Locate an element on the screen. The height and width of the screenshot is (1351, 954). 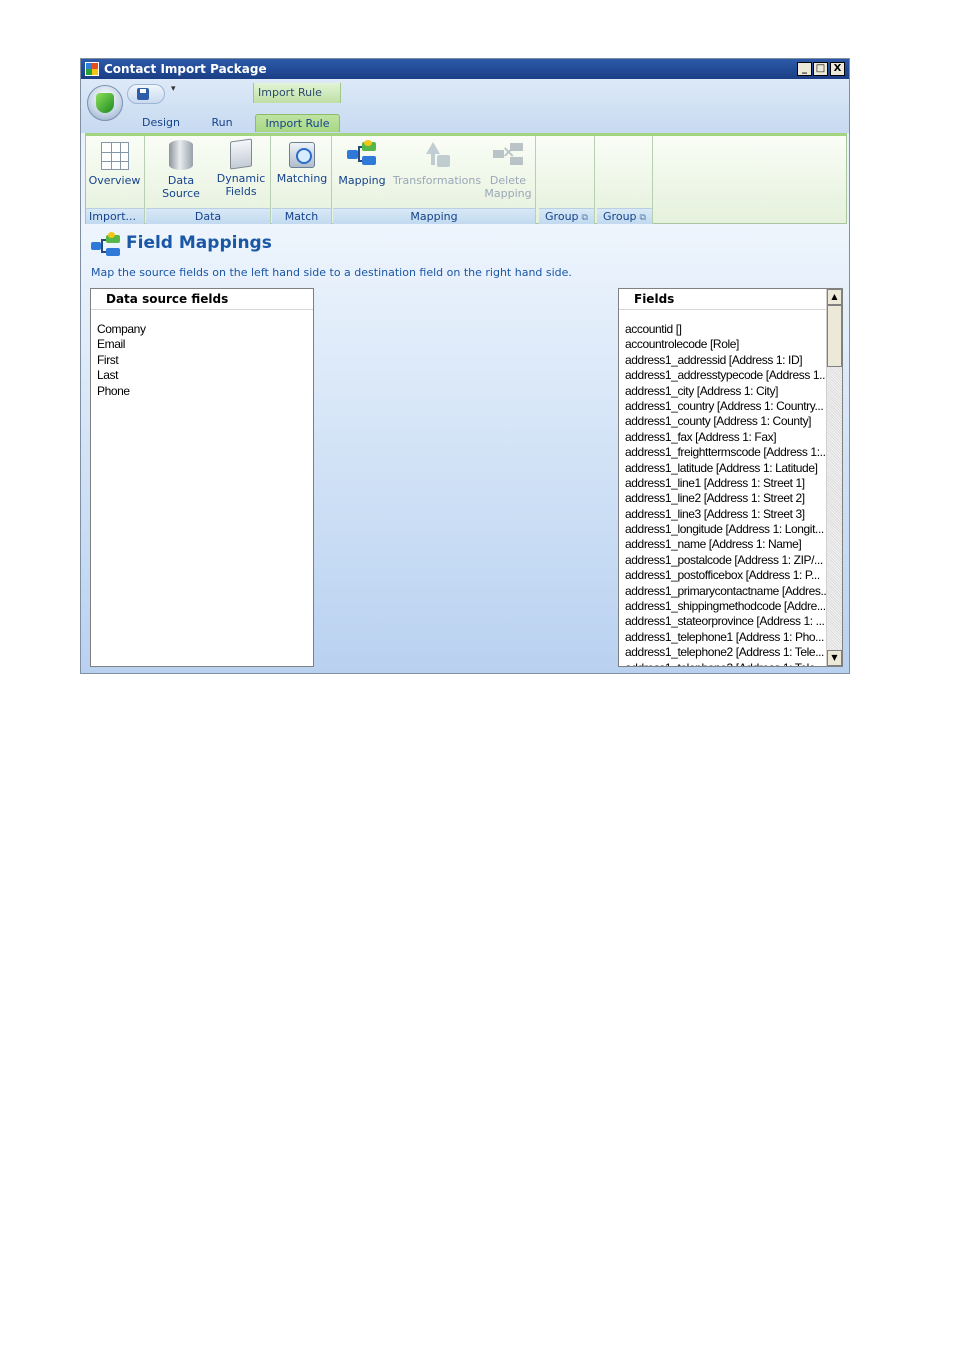
list-item: address1_county [Address 1: County] is located at coordinates (725, 421).